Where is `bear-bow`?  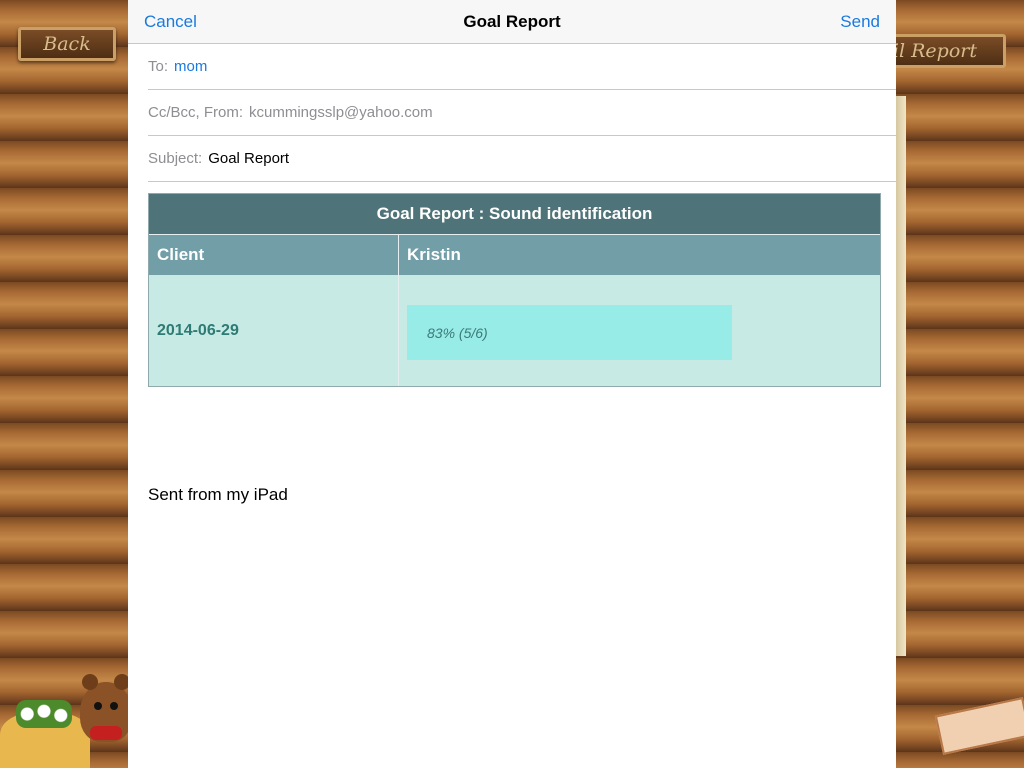 bear-bow is located at coordinates (106, 733).